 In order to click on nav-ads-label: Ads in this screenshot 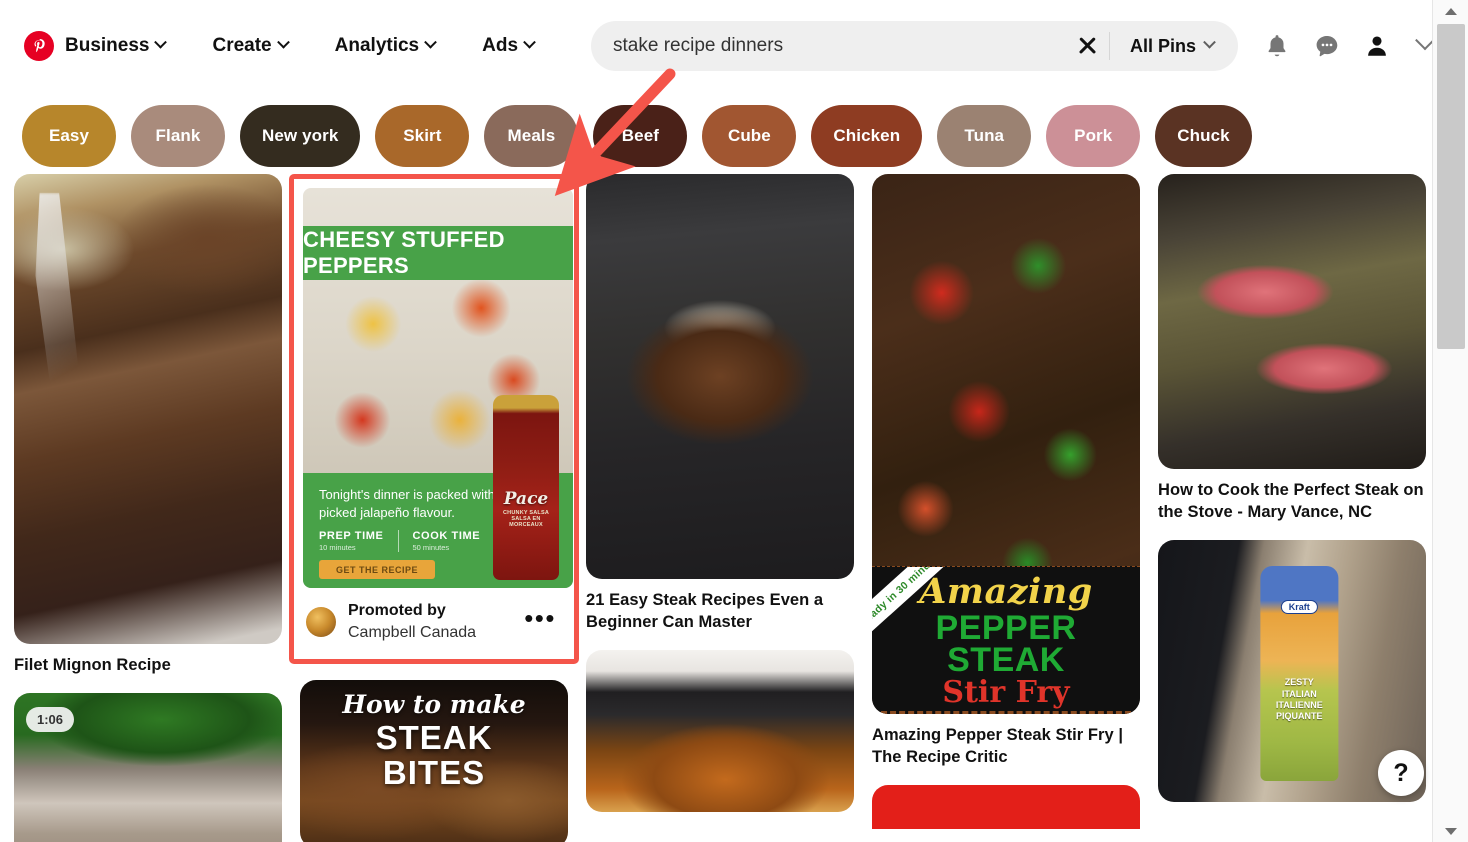, I will do `click(500, 45)`.